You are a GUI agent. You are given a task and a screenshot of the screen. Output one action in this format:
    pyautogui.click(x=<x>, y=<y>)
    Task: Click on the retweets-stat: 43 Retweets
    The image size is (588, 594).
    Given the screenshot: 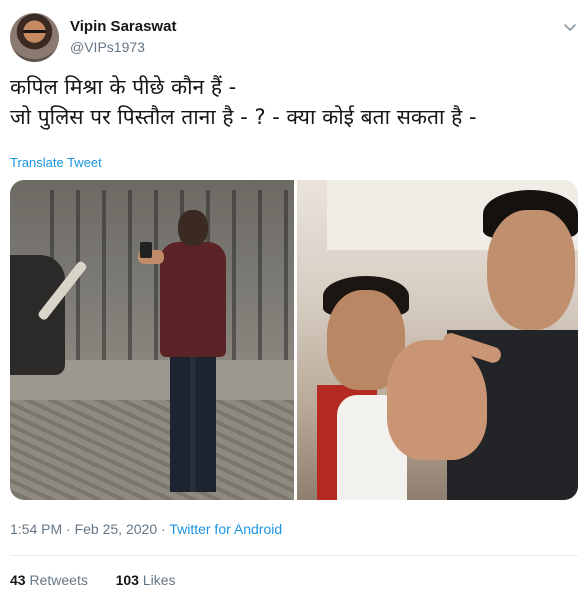 What is the action you would take?
    pyautogui.click(x=51, y=580)
    